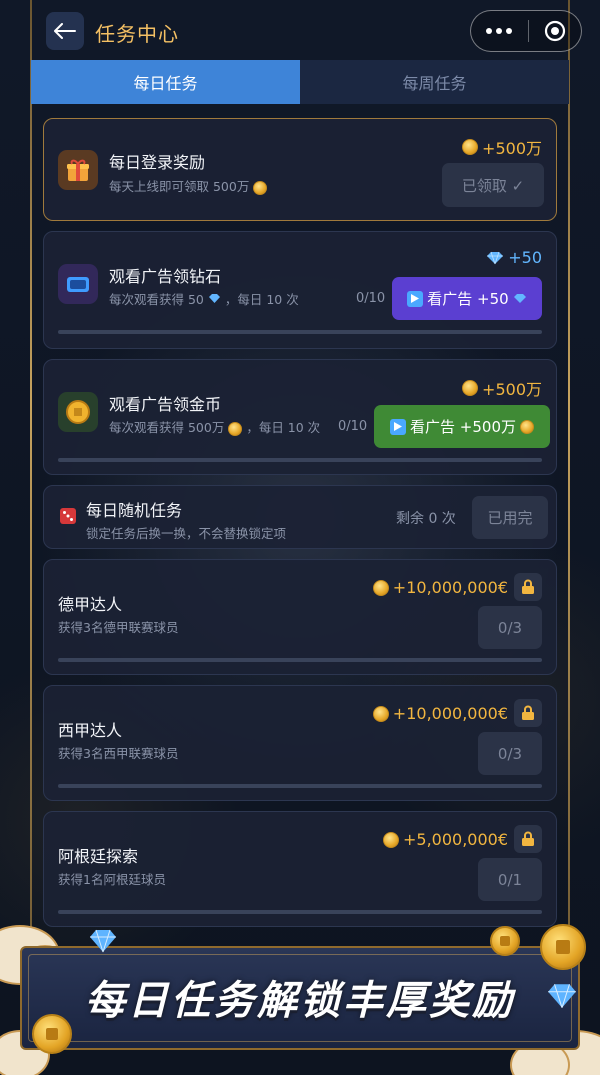  What do you see at coordinates (555, 31) in the screenshot?
I see `target-icon` at bounding box center [555, 31].